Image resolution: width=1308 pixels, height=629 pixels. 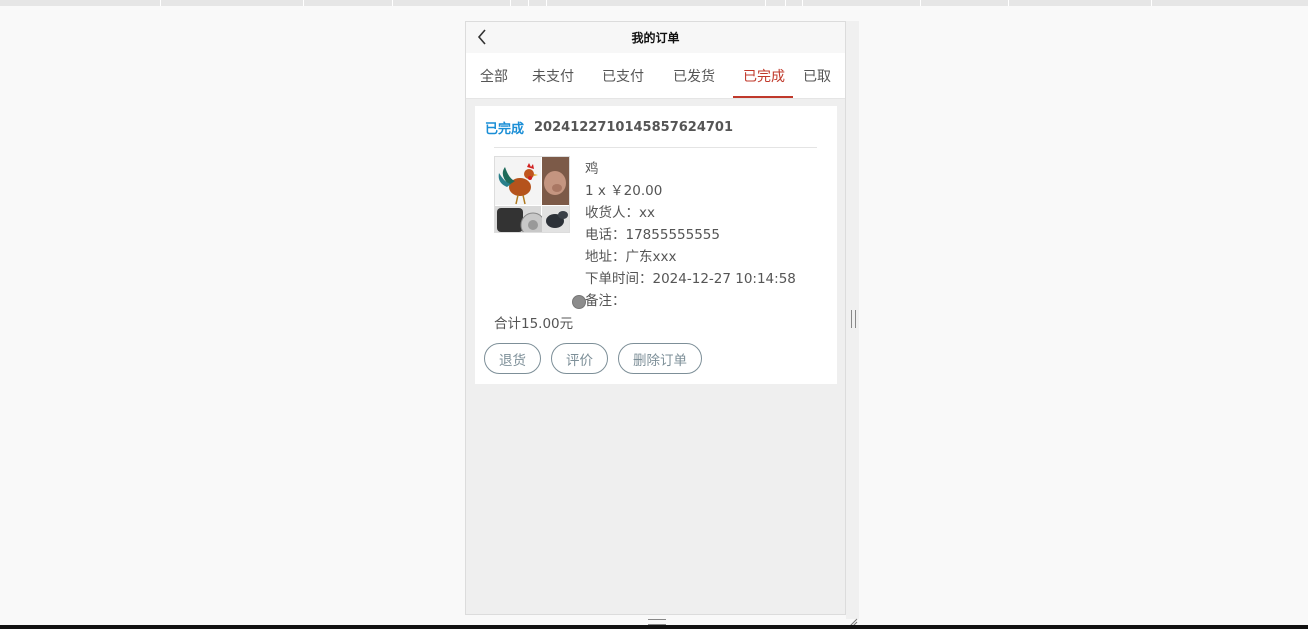 I want to click on review-button: 评价, so click(x=579, y=358).